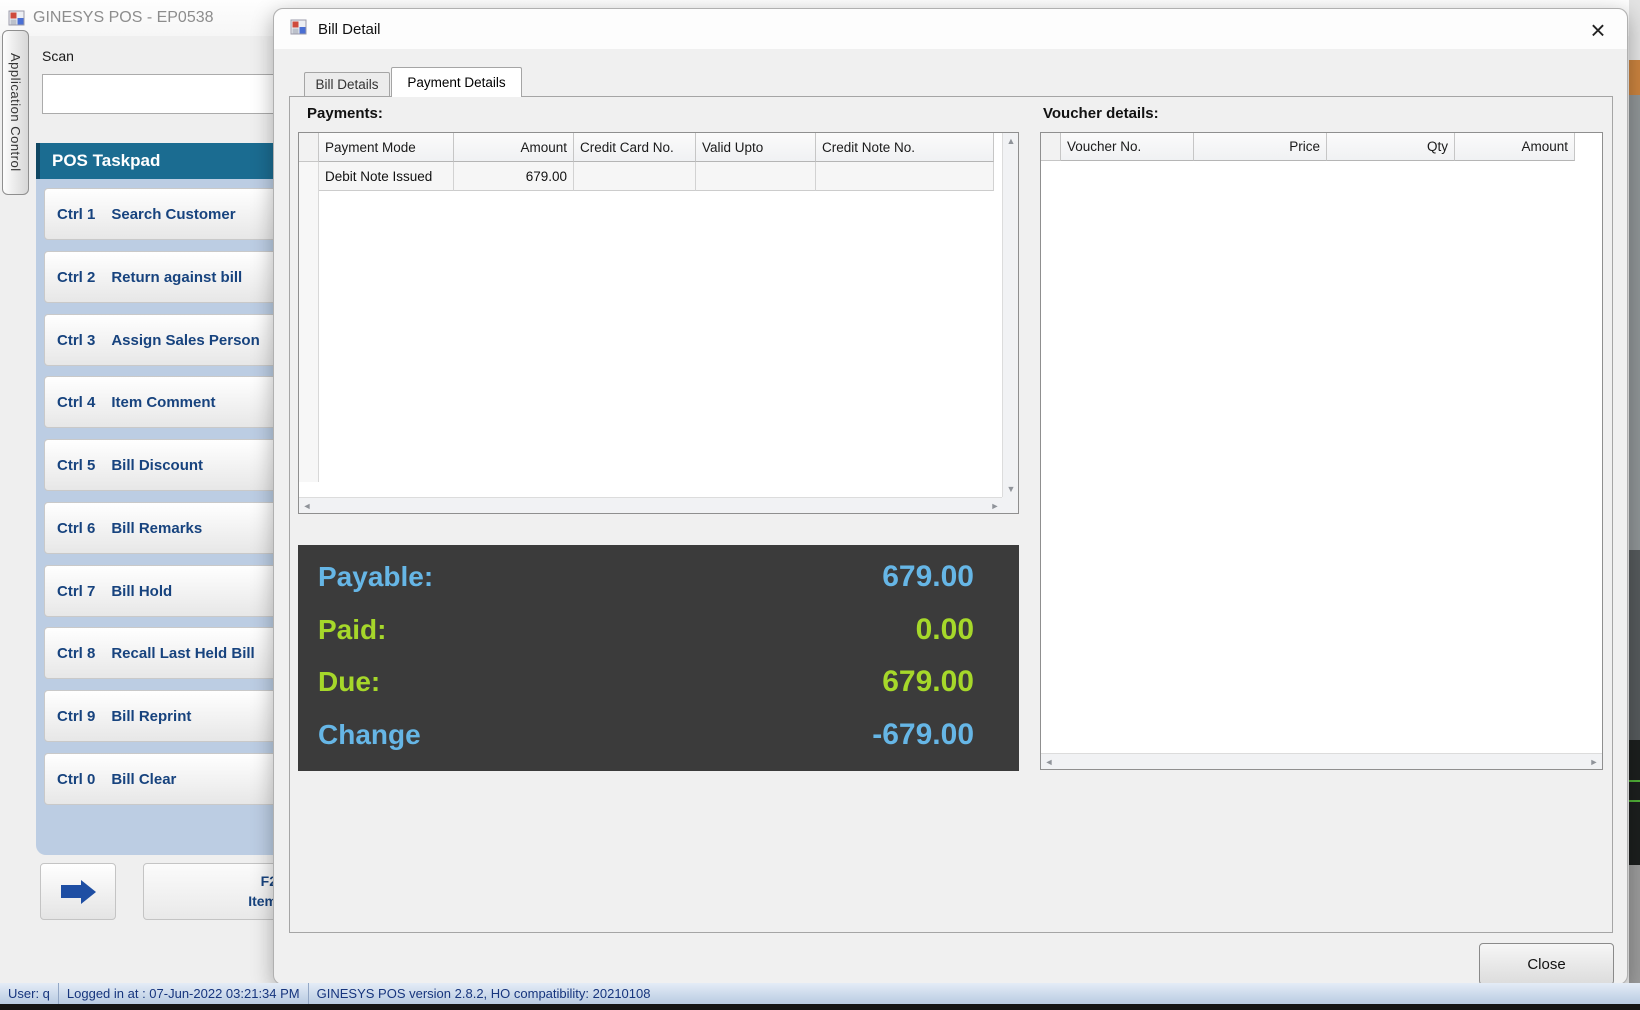 The width and height of the screenshot is (1640, 1010). I want to click on f2-item-button: F2 Item, so click(213, 891).